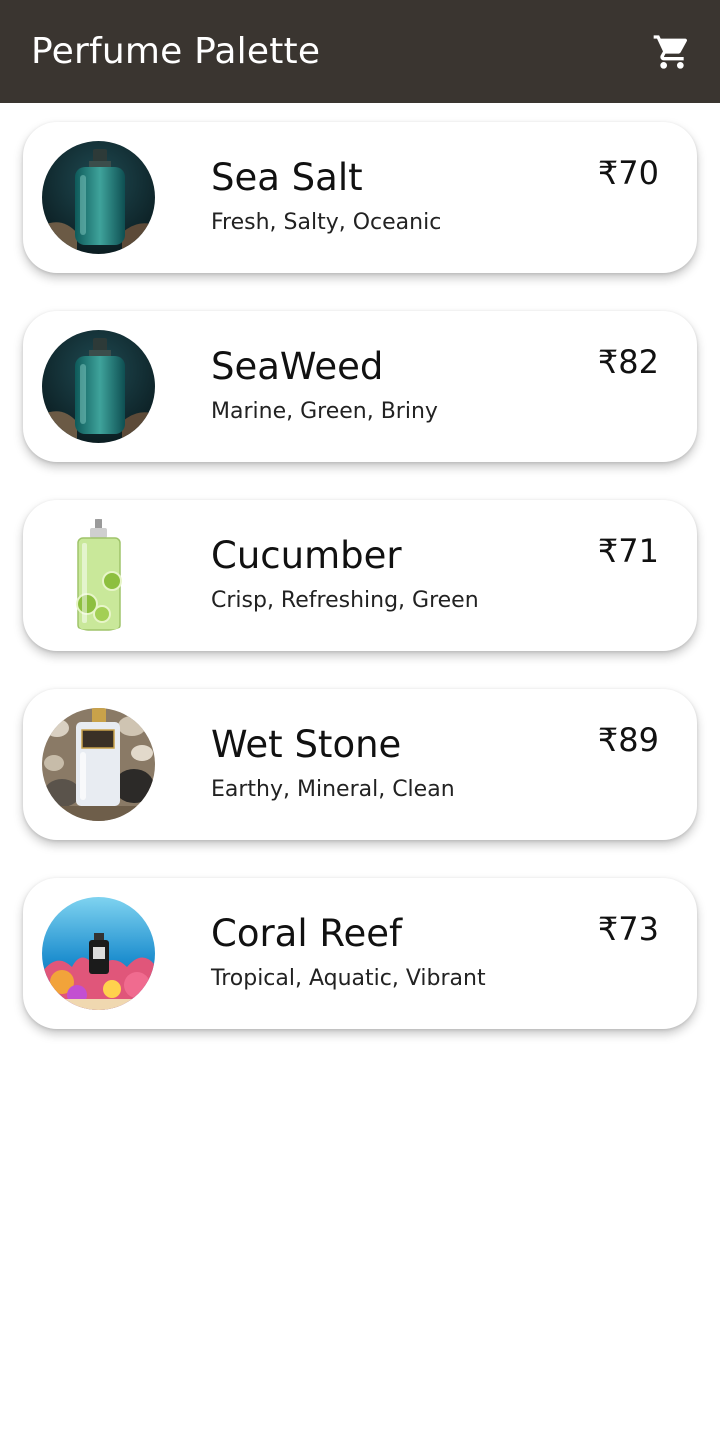 The image size is (720, 1456). I want to click on product-name: SeaWeed, so click(297, 366).